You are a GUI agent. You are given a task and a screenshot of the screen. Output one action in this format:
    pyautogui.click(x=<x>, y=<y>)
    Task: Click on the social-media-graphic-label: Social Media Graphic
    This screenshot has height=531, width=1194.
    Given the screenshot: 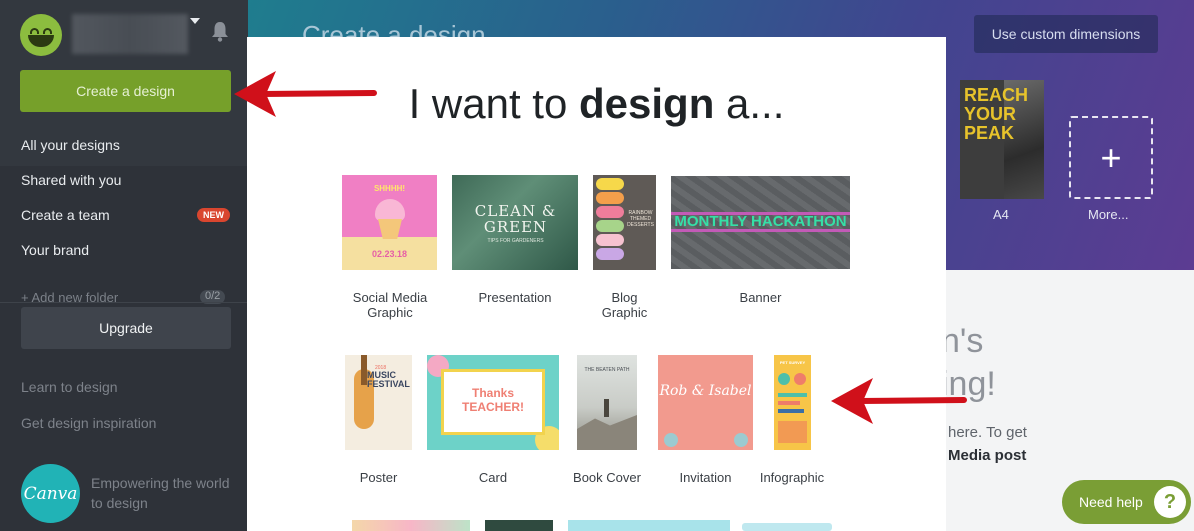 What is the action you would take?
    pyautogui.click(x=390, y=305)
    